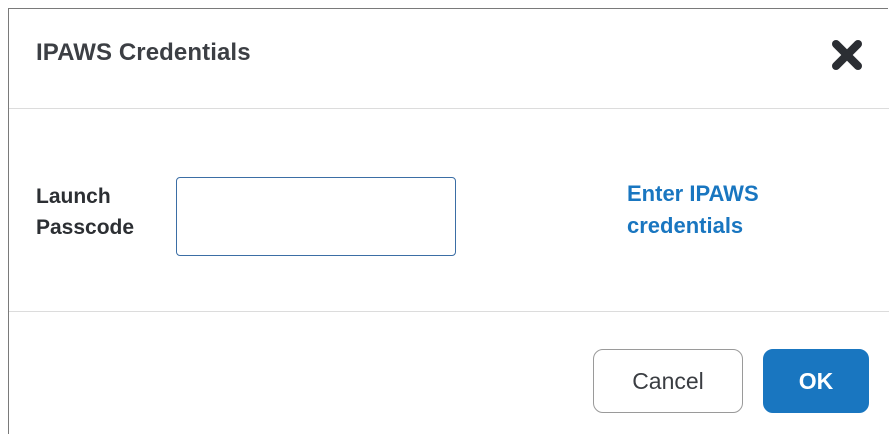 The image size is (890, 437). I want to click on dialog-title: IPAWS Credentials, so click(143, 52).